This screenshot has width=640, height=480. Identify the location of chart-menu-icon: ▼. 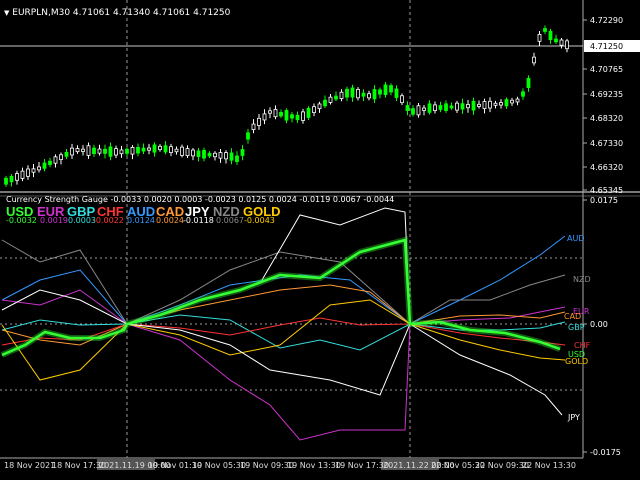
(6, 13).